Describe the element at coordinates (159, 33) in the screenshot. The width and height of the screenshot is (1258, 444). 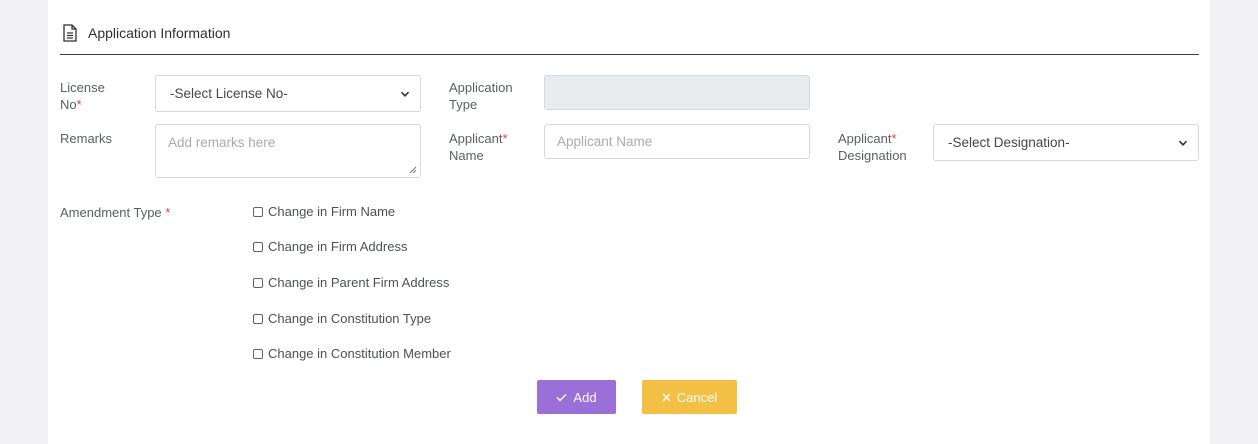
I see `section-title: Application Information` at that location.